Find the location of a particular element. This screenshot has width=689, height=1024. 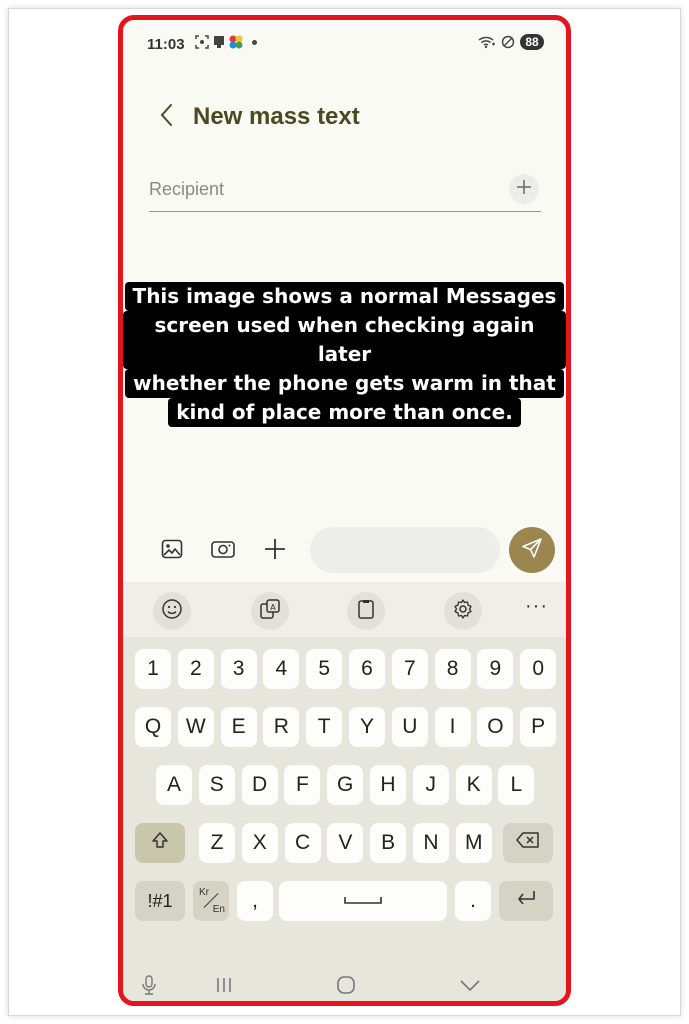

translate-icon: A is located at coordinates (270, 611).